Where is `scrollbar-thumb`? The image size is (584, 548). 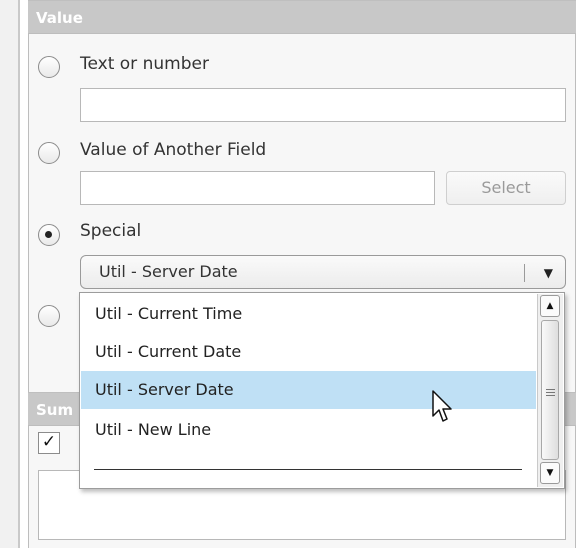 scrollbar-thumb is located at coordinates (550, 390).